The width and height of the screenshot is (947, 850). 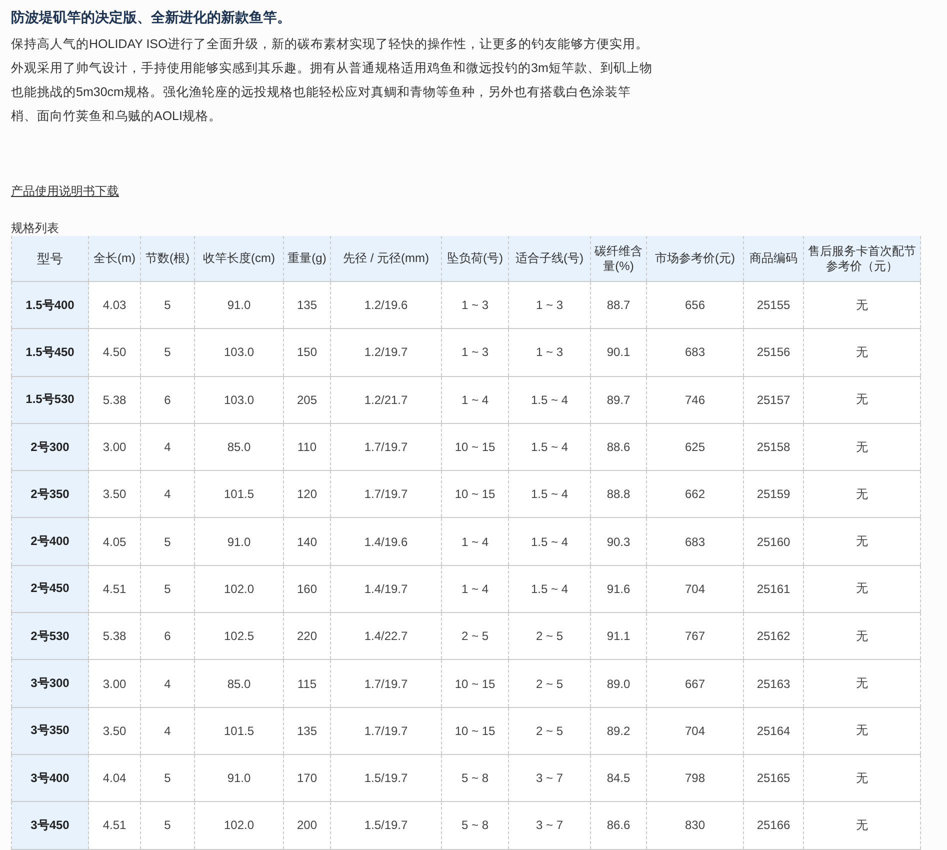 I want to click on table-cell: 170, so click(x=307, y=778).